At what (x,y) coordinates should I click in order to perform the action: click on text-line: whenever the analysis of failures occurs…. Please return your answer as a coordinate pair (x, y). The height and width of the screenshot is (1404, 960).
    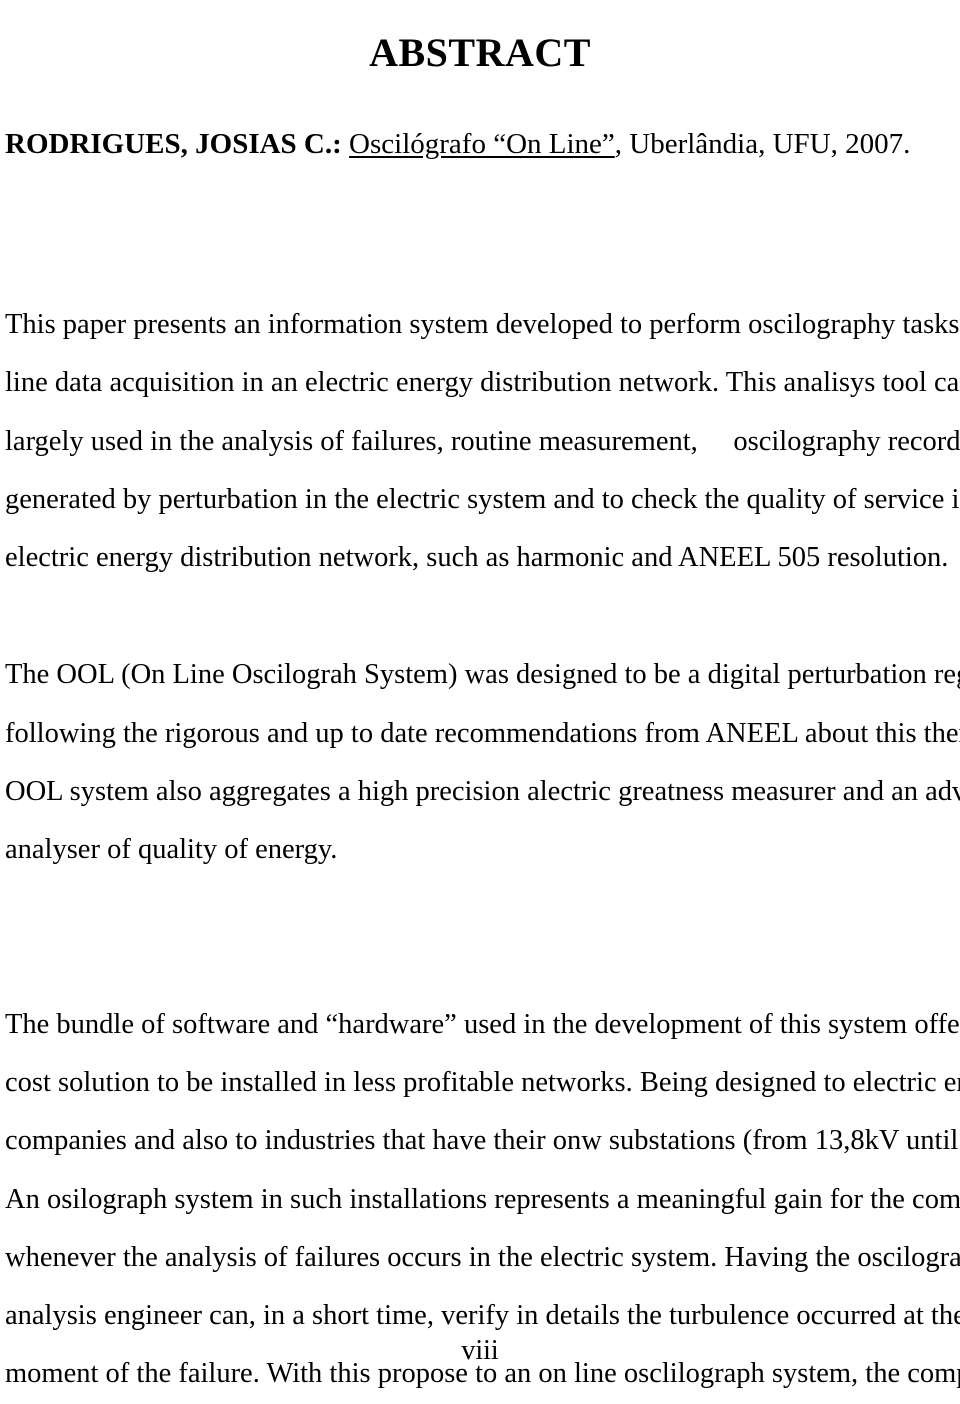
    Looking at the image, I should click on (482, 1257).